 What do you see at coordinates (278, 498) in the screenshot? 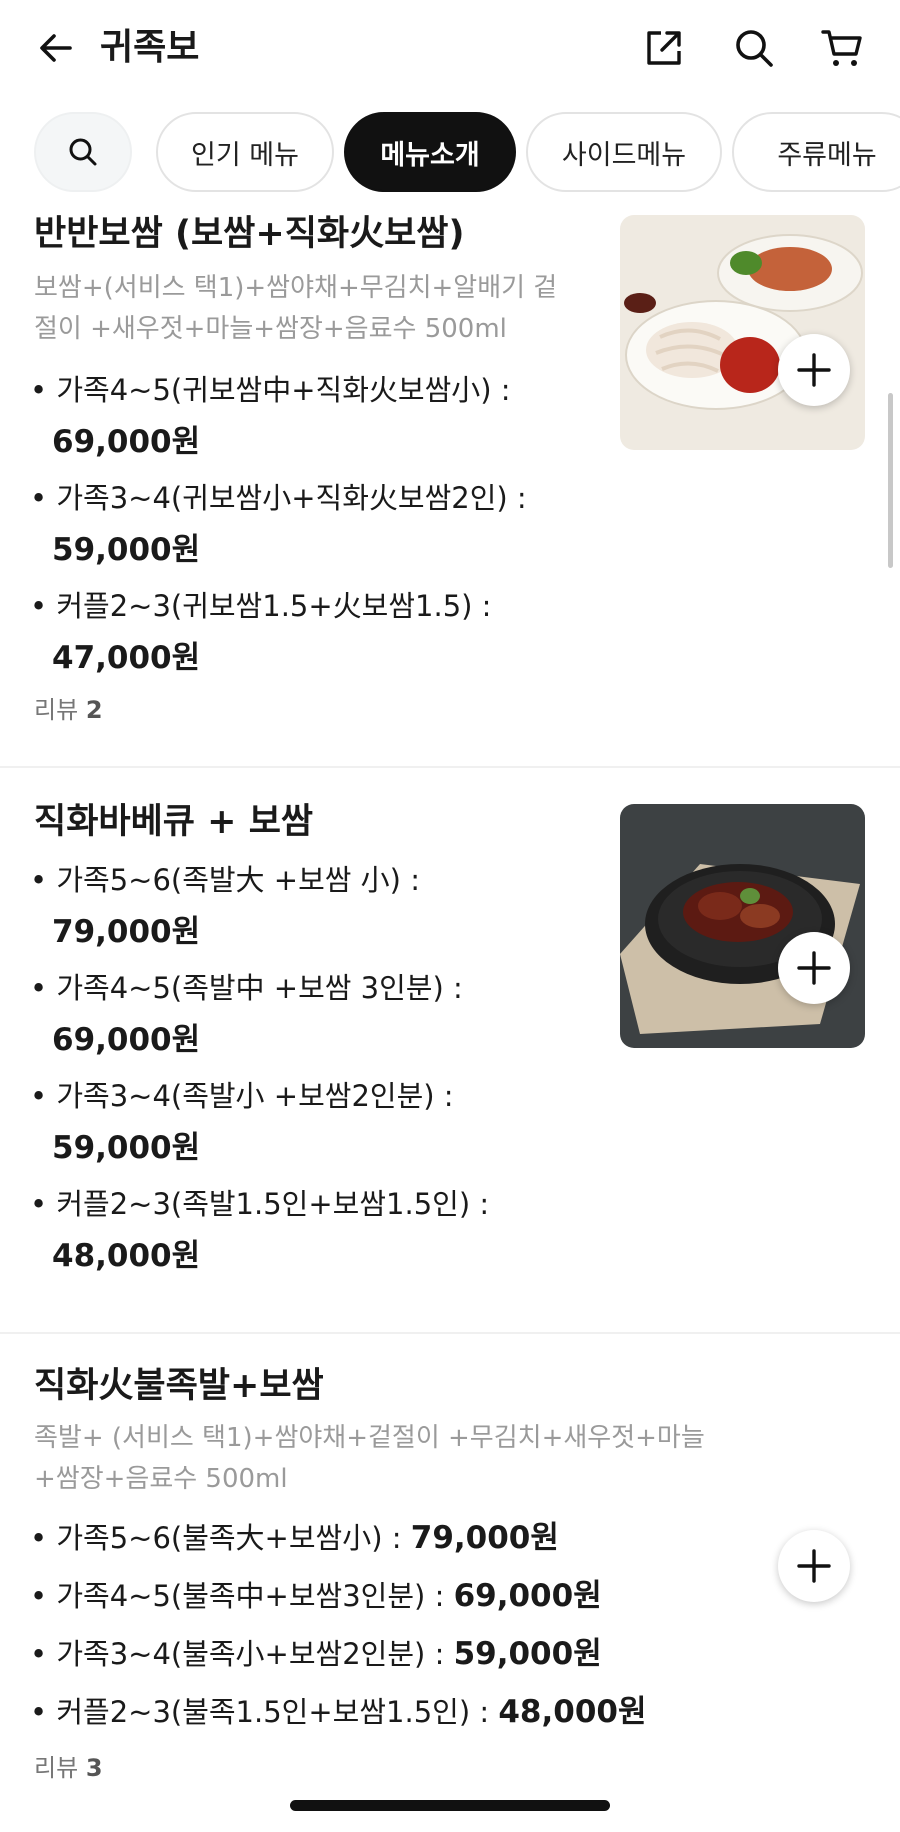
I see `option-label: • 가족3~4(귀보쌈小+직화火보쌈2인) :` at bounding box center [278, 498].